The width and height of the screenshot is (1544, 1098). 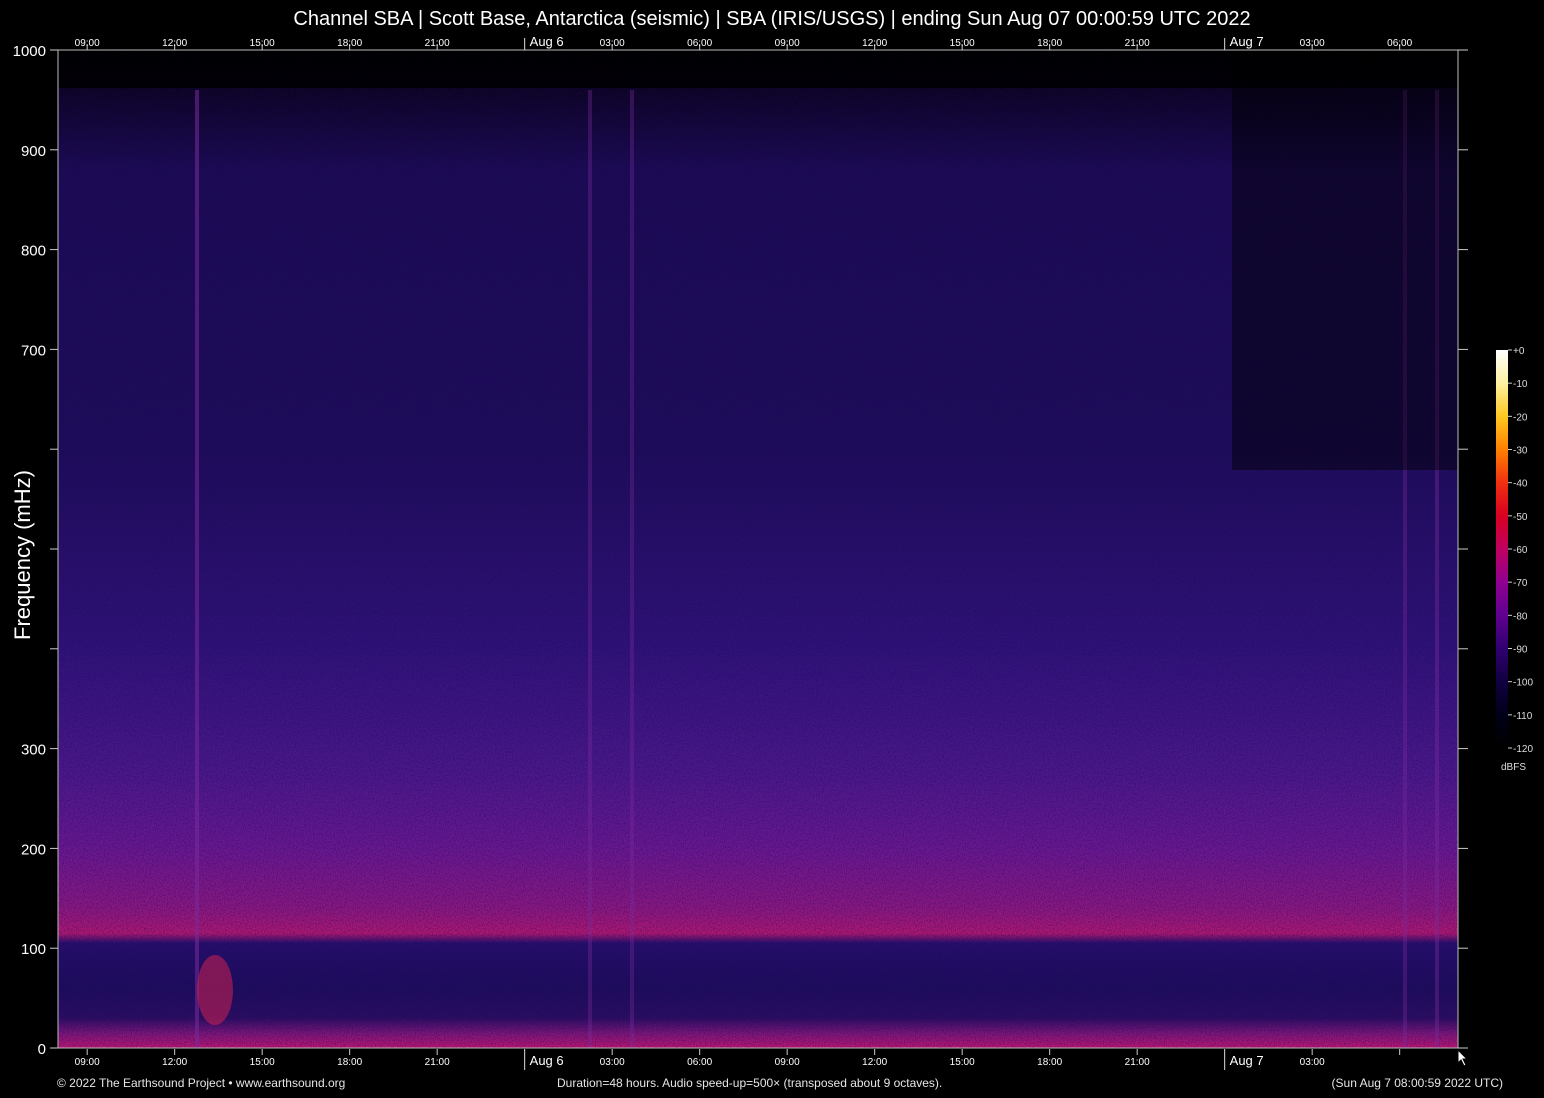 I want to click on y-tick-label: 300, so click(x=33, y=750).